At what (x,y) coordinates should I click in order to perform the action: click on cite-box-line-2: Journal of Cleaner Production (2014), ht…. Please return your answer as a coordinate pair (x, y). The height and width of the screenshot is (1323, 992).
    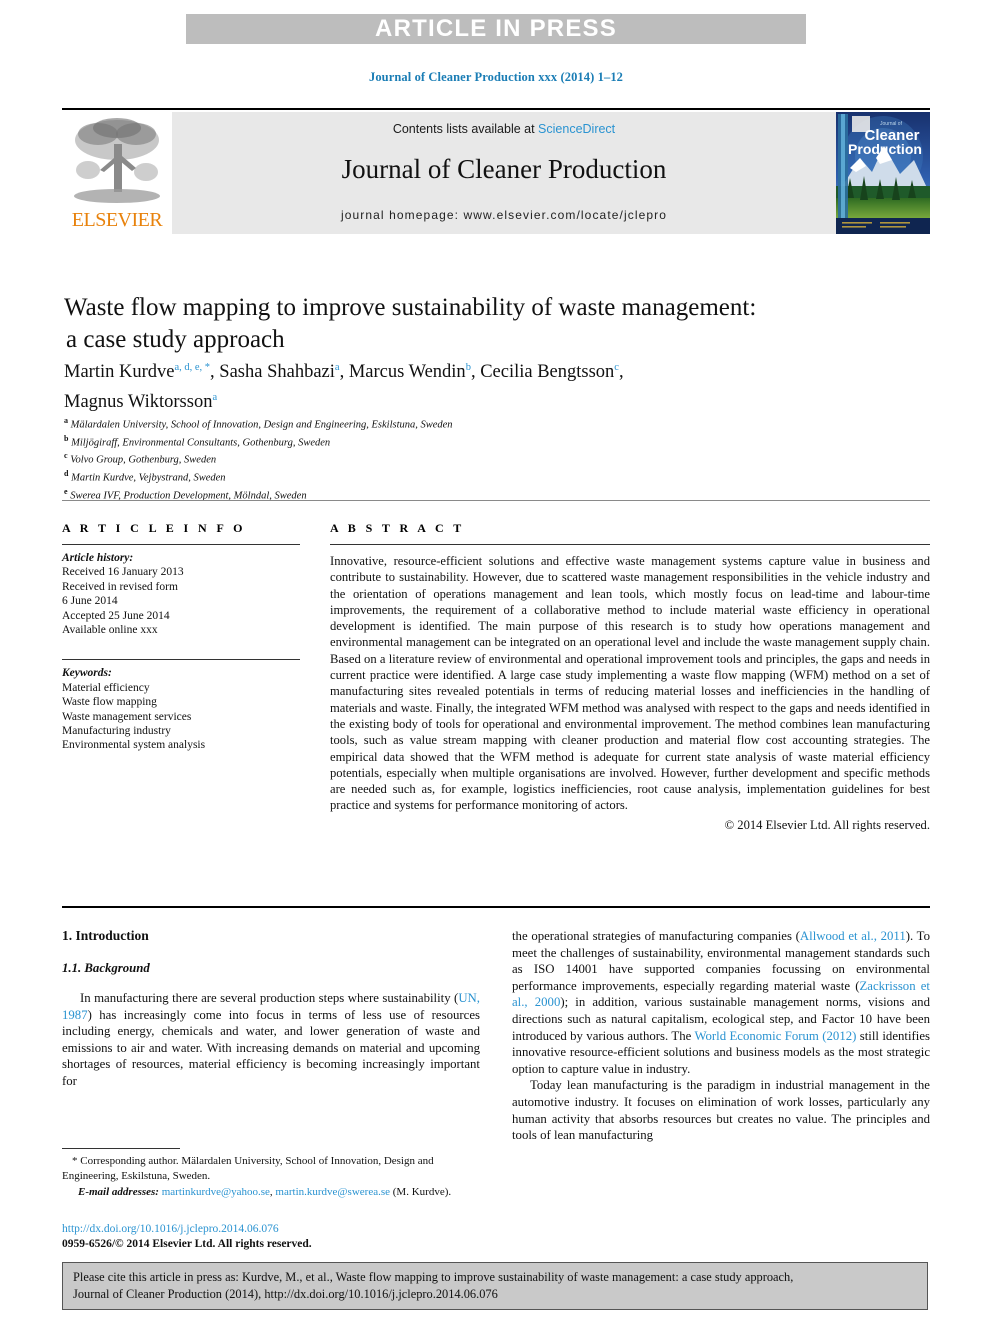
    Looking at the image, I should click on (285, 1294).